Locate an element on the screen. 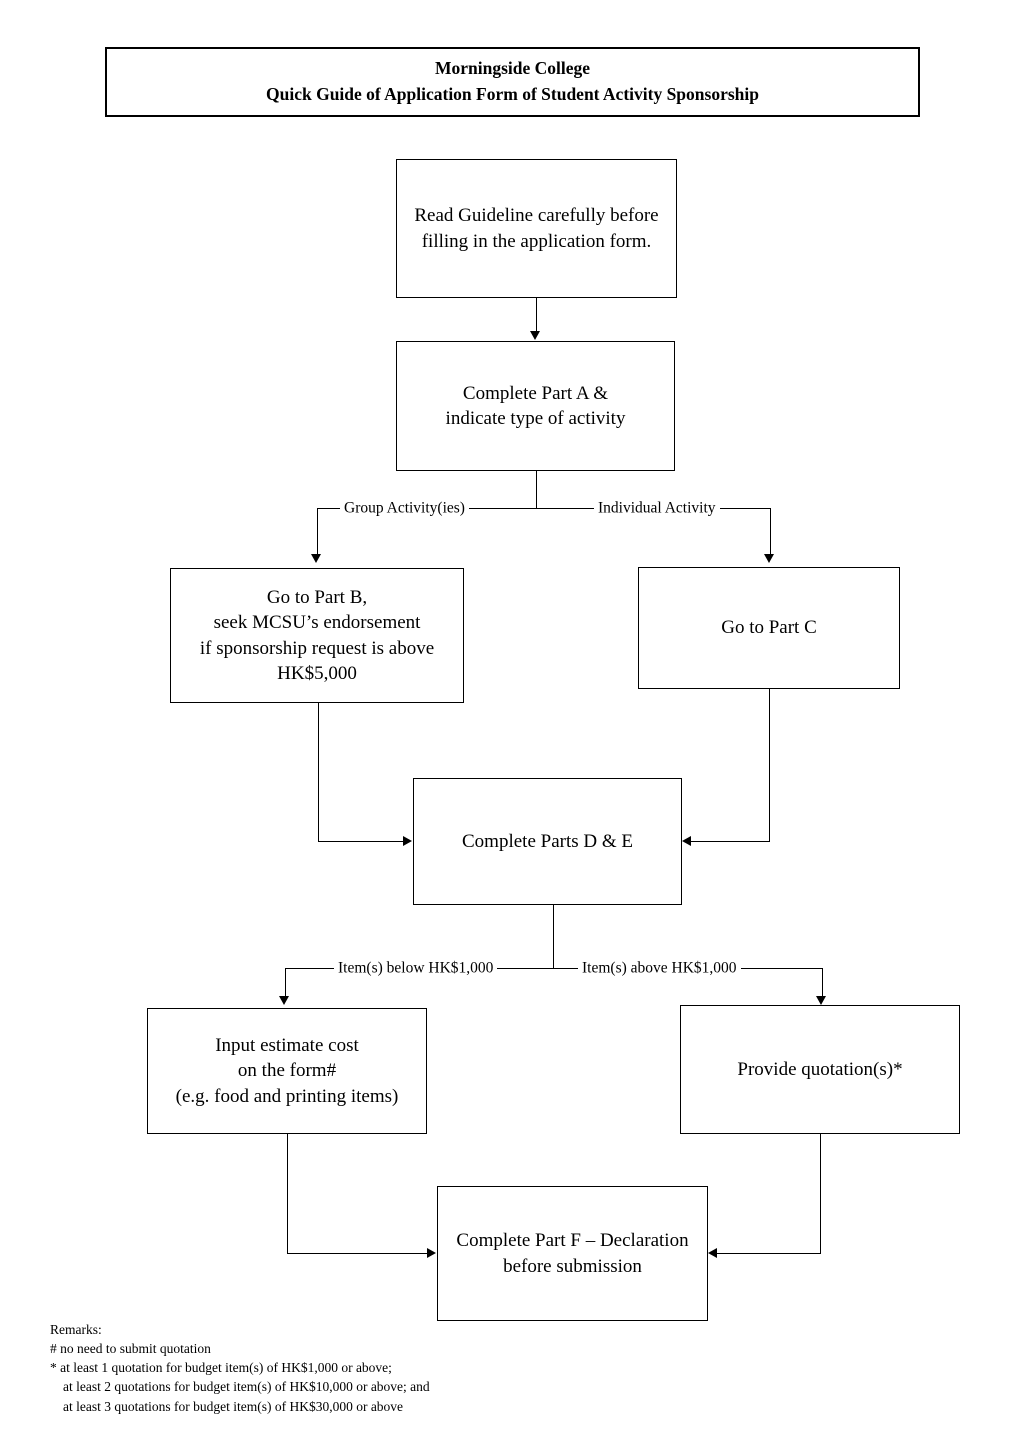 The height and width of the screenshot is (1442, 1020). connector-parta-to-split is located at coordinates (536, 489).